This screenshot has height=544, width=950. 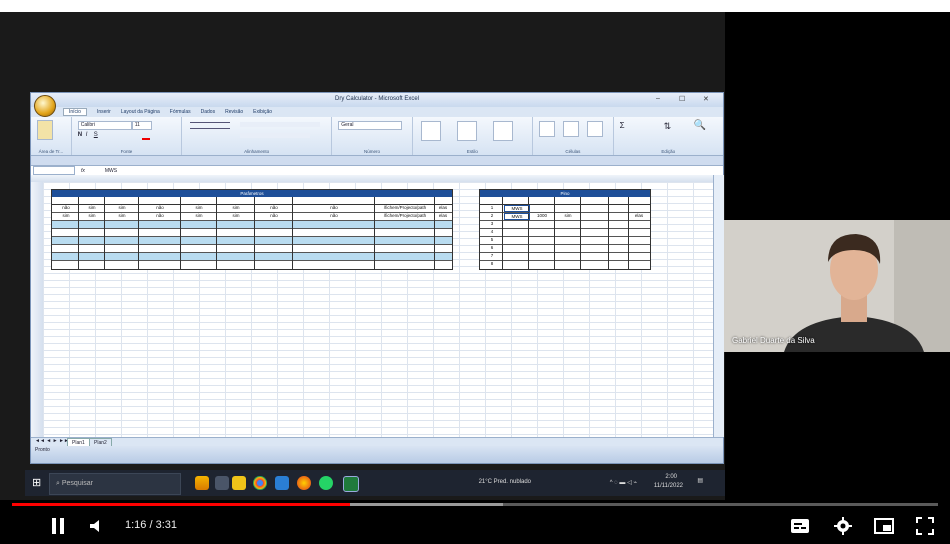 I want to click on delete-cells-icon, so click(x=571, y=129).